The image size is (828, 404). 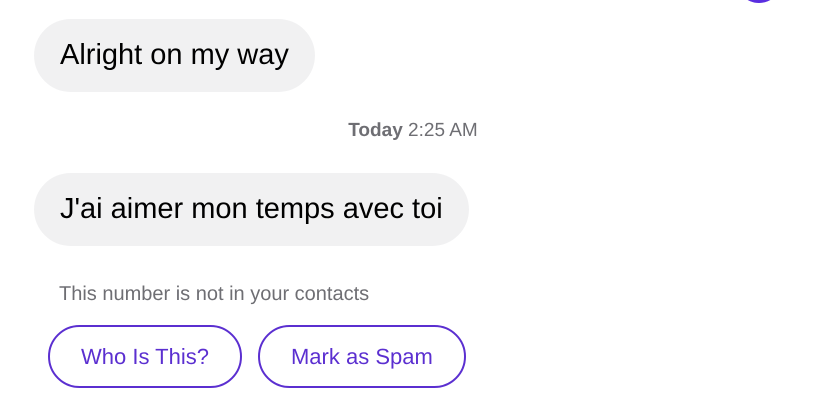 I want to click on message-bubble: J'ai aimer mon temps avec toi, so click(x=251, y=209).